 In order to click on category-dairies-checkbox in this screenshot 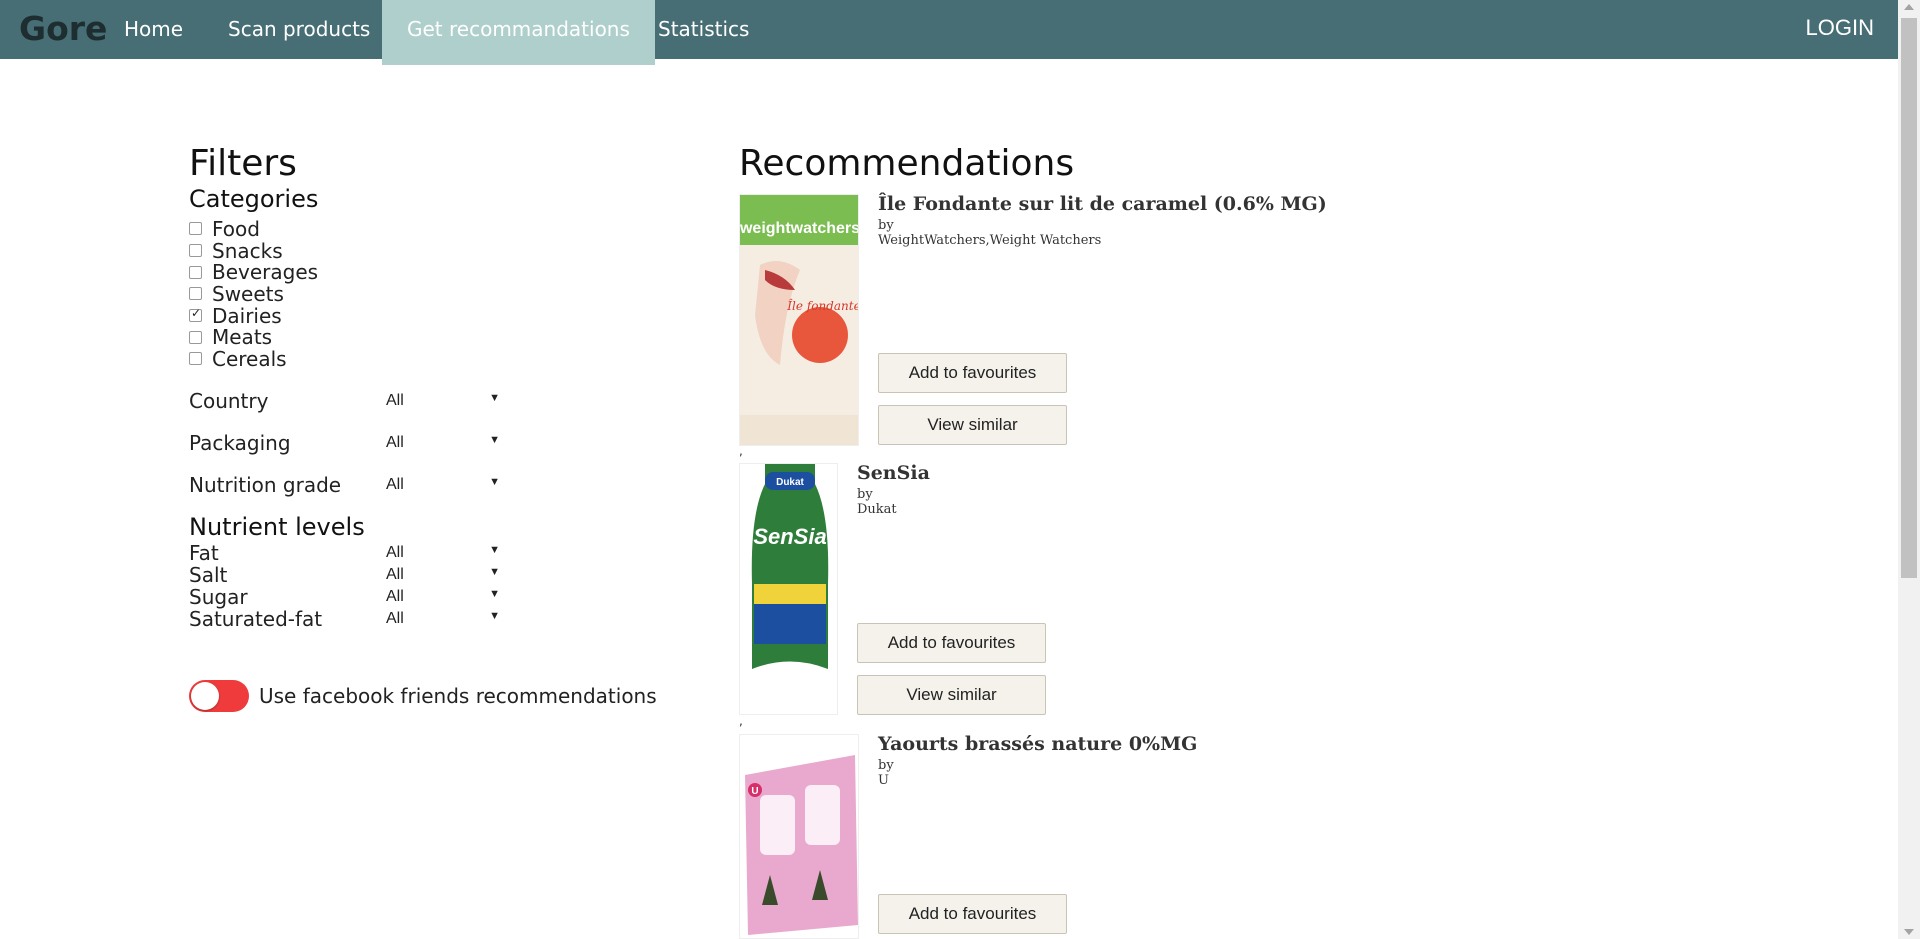, I will do `click(195, 314)`.